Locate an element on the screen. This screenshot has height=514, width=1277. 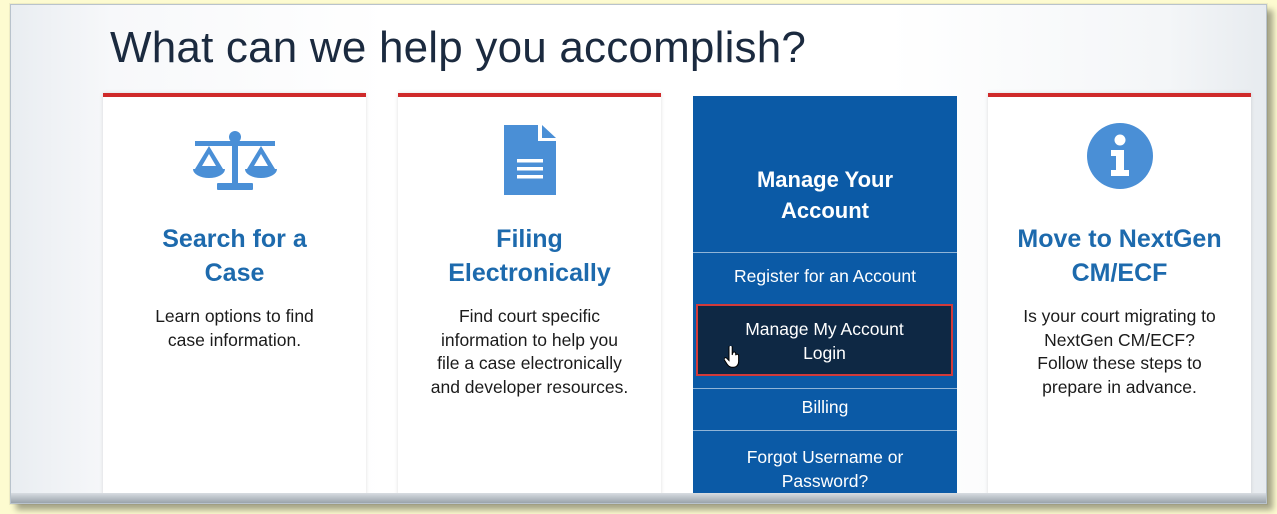
manage-account-title: Manage Your Account is located at coordinates (825, 195).